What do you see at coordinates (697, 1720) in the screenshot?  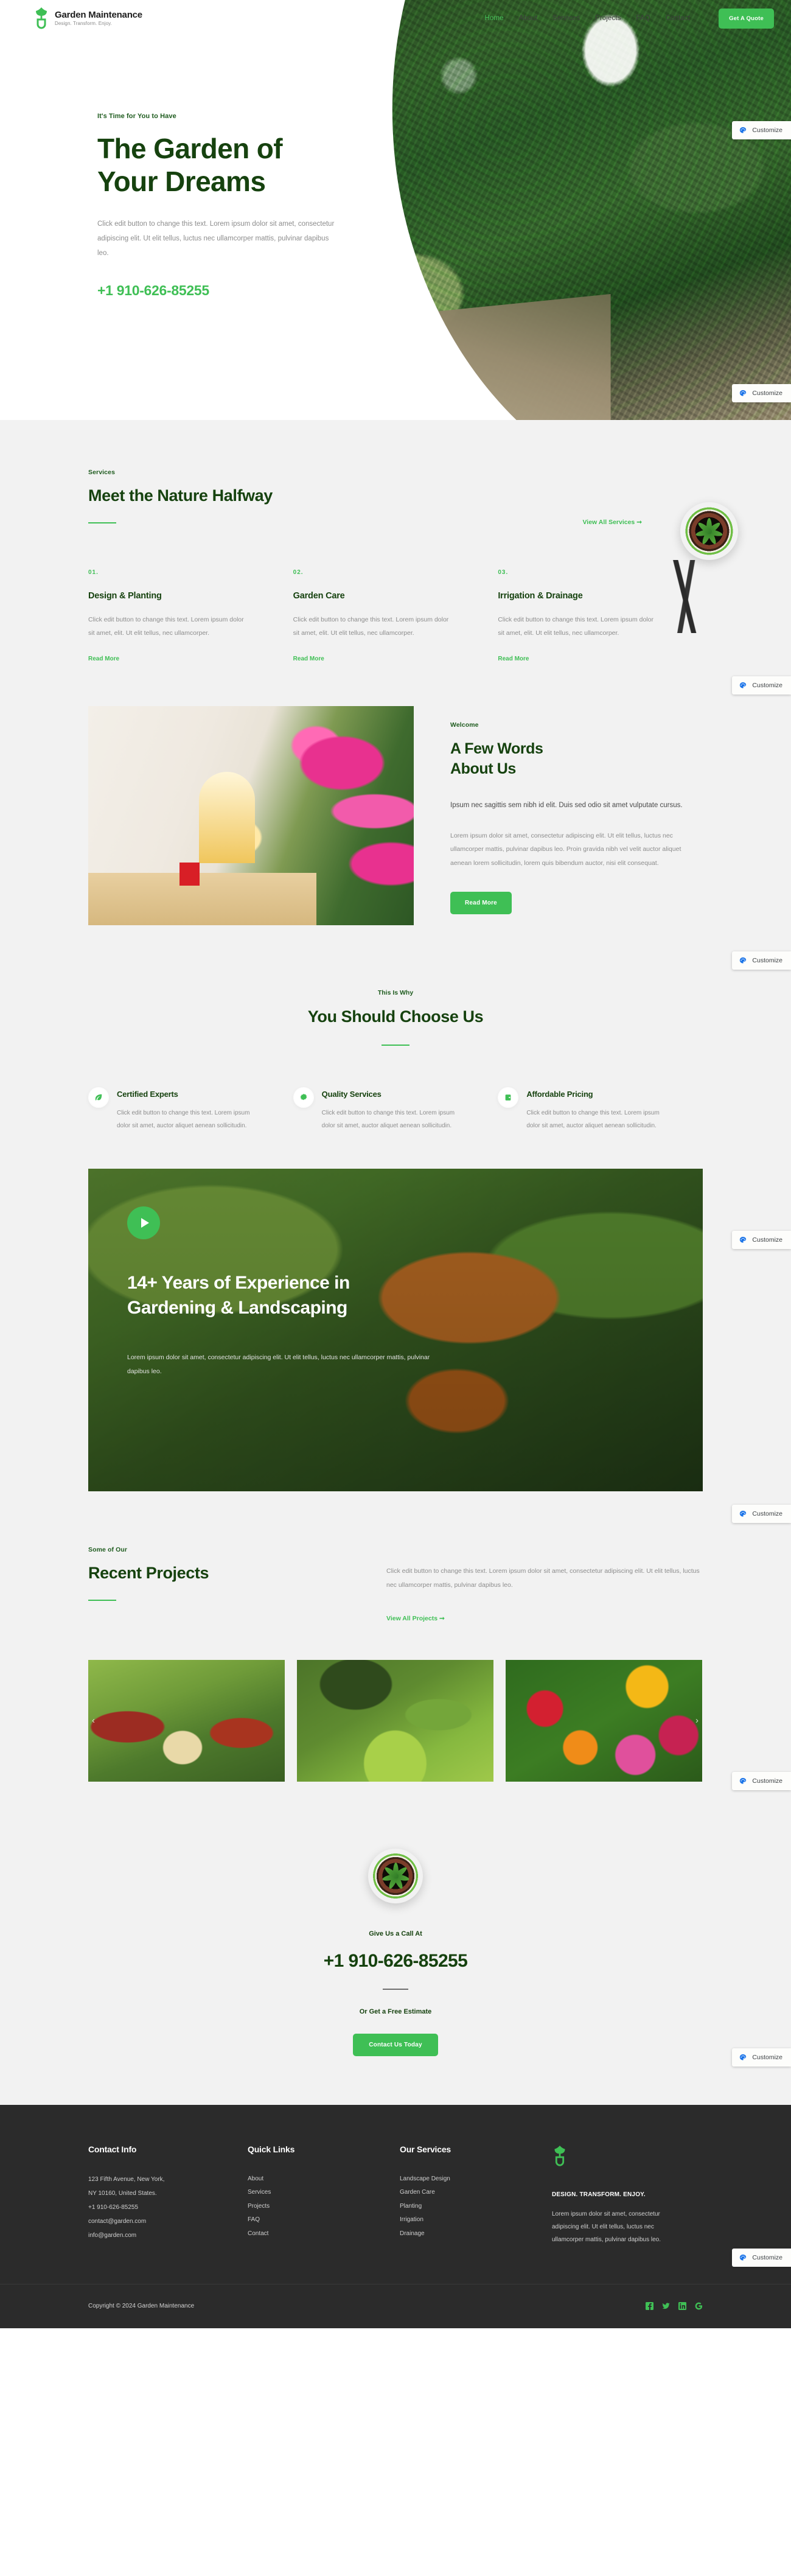 I see `chevron-right-icon: ›` at bounding box center [697, 1720].